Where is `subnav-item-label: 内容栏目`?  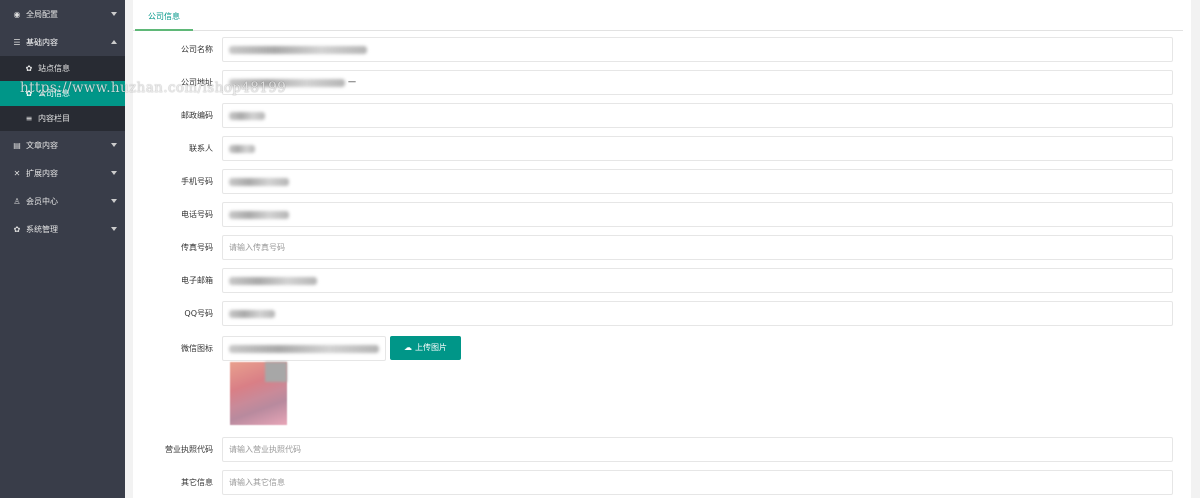
subnav-item-label: 内容栏目 is located at coordinates (54, 118).